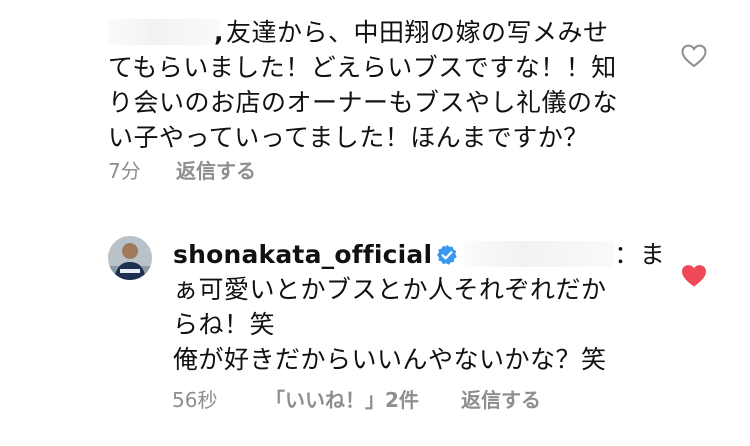  What do you see at coordinates (362, 67) in the screenshot?
I see `comment-1-line-2: てもらいました！どえらいブスですな！！知` at bounding box center [362, 67].